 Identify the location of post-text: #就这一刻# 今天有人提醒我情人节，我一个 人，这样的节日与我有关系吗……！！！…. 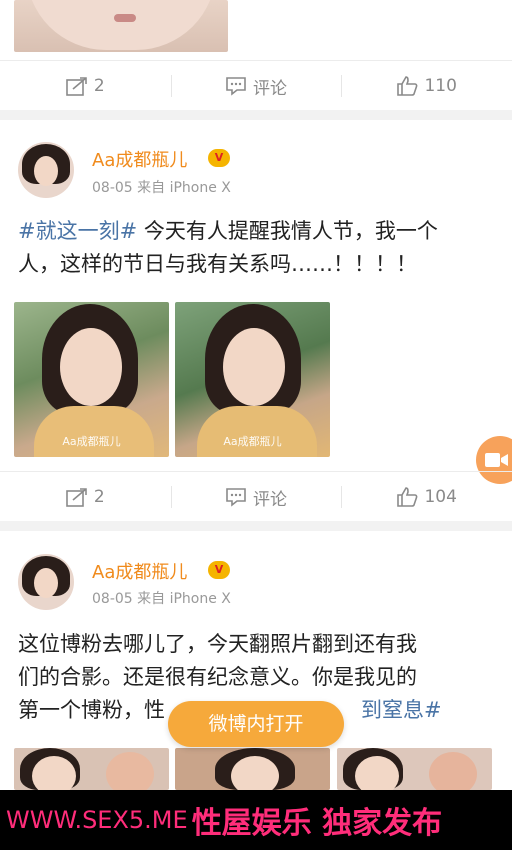
(256, 248).